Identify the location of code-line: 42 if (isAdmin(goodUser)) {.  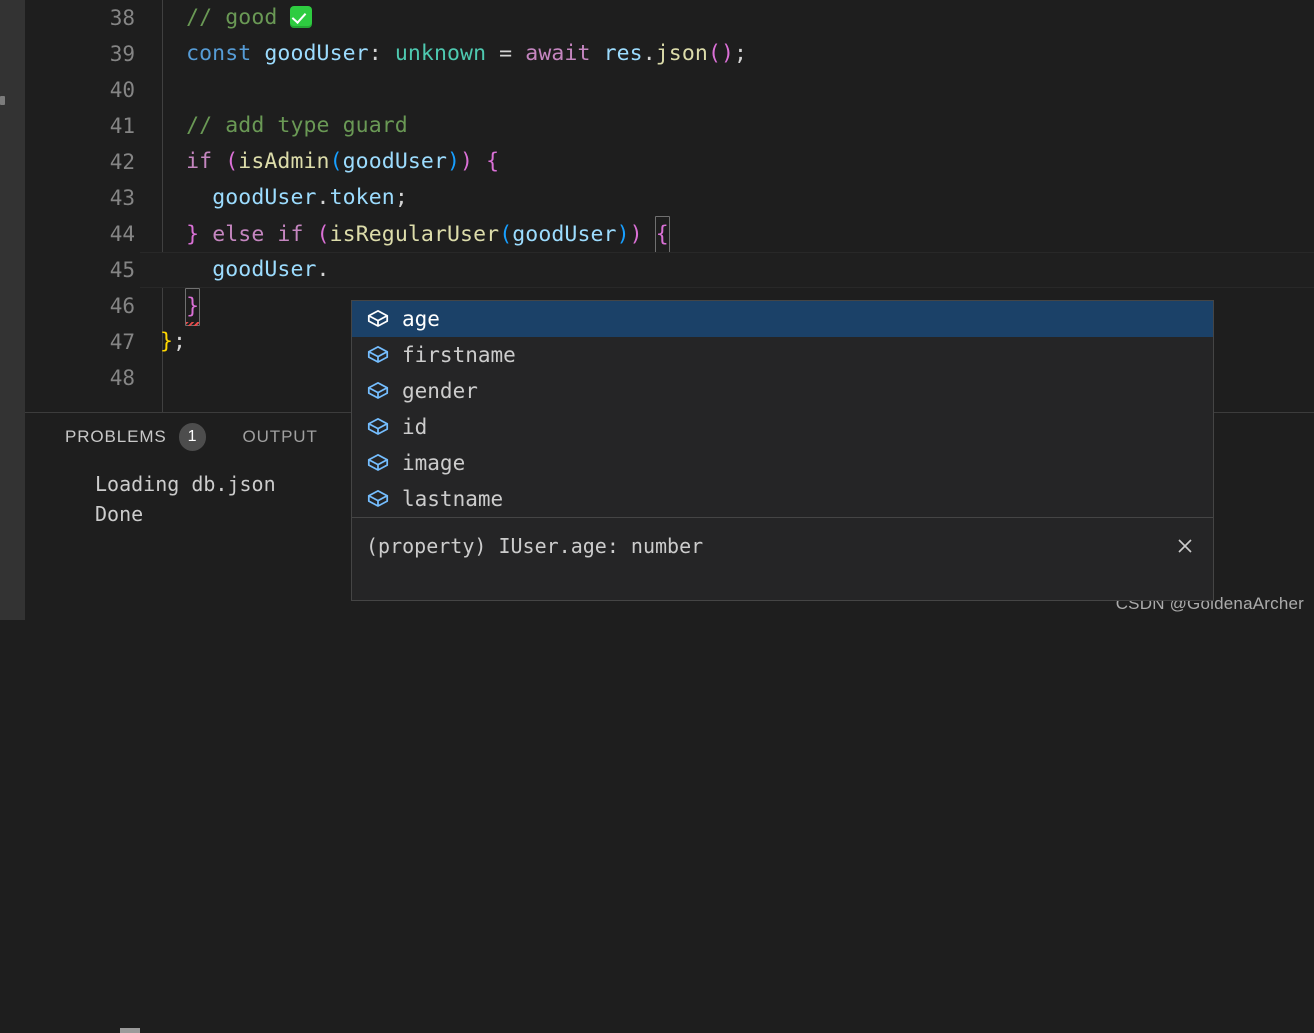
(669, 162).